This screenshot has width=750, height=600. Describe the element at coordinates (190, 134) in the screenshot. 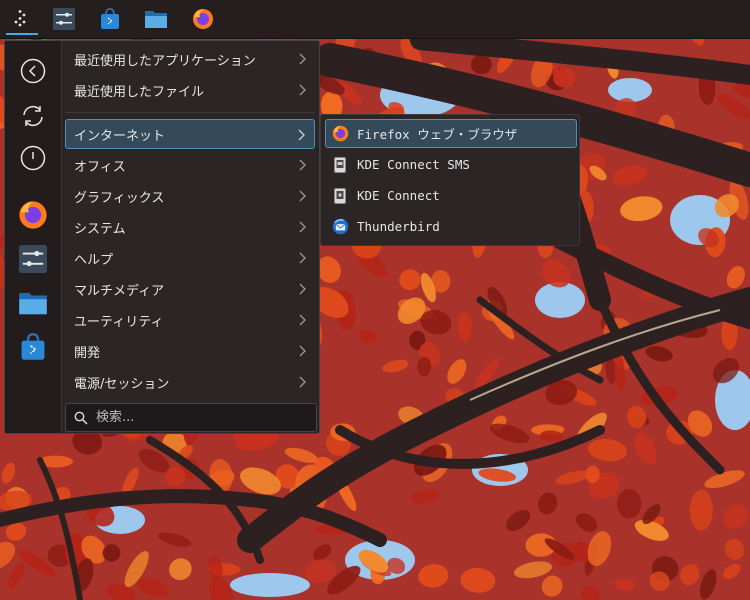

I see `category-internet: インターネット` at that location.